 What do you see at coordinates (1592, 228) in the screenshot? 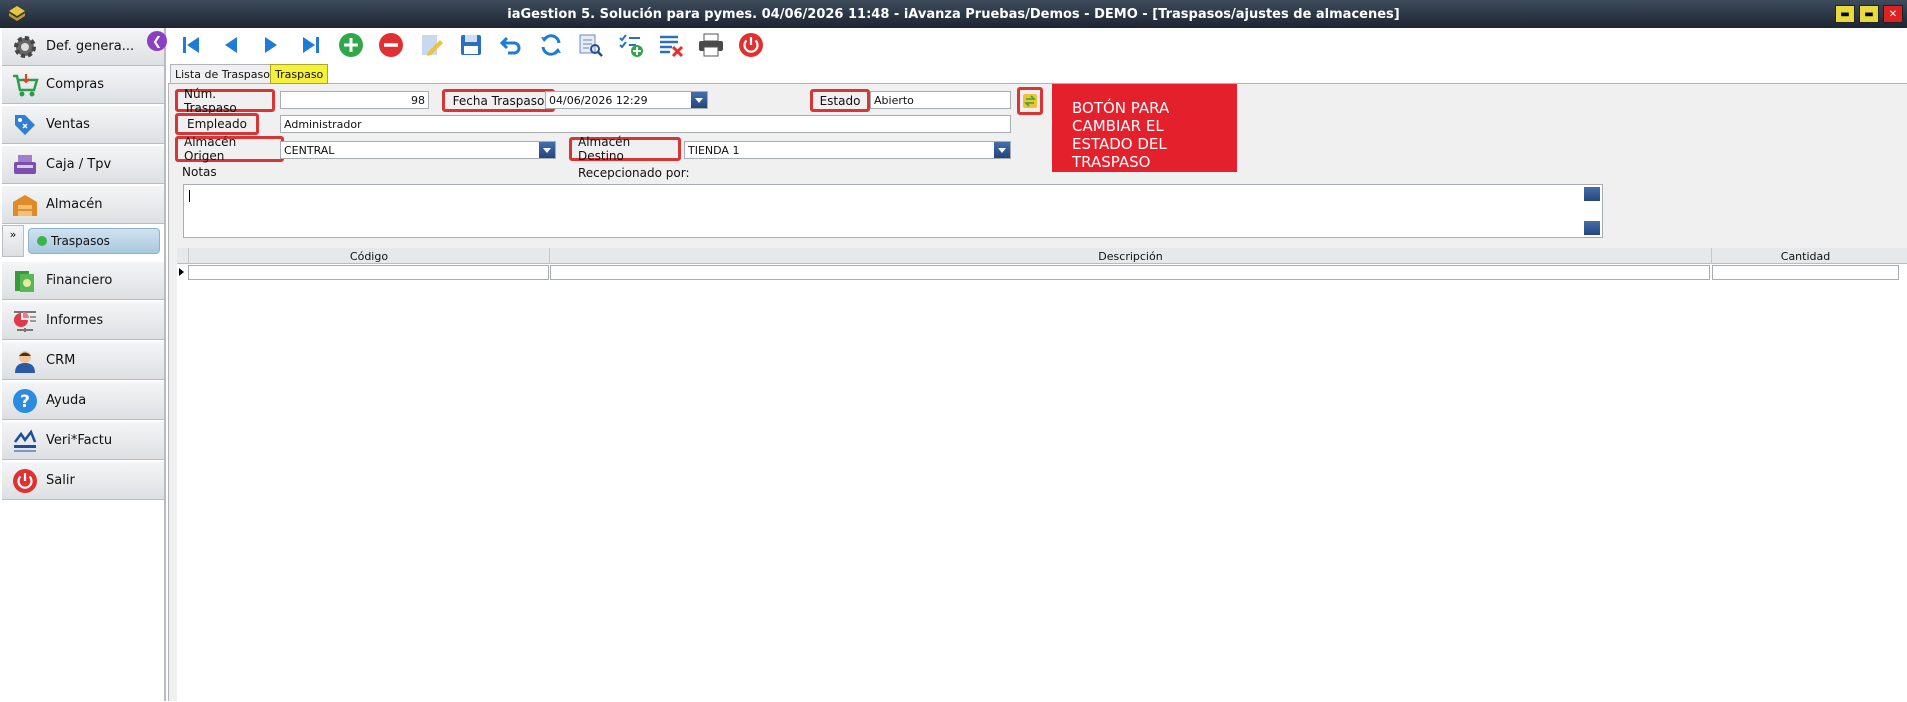
I see `scroll-down-button` at bounding box center [1592, 228].